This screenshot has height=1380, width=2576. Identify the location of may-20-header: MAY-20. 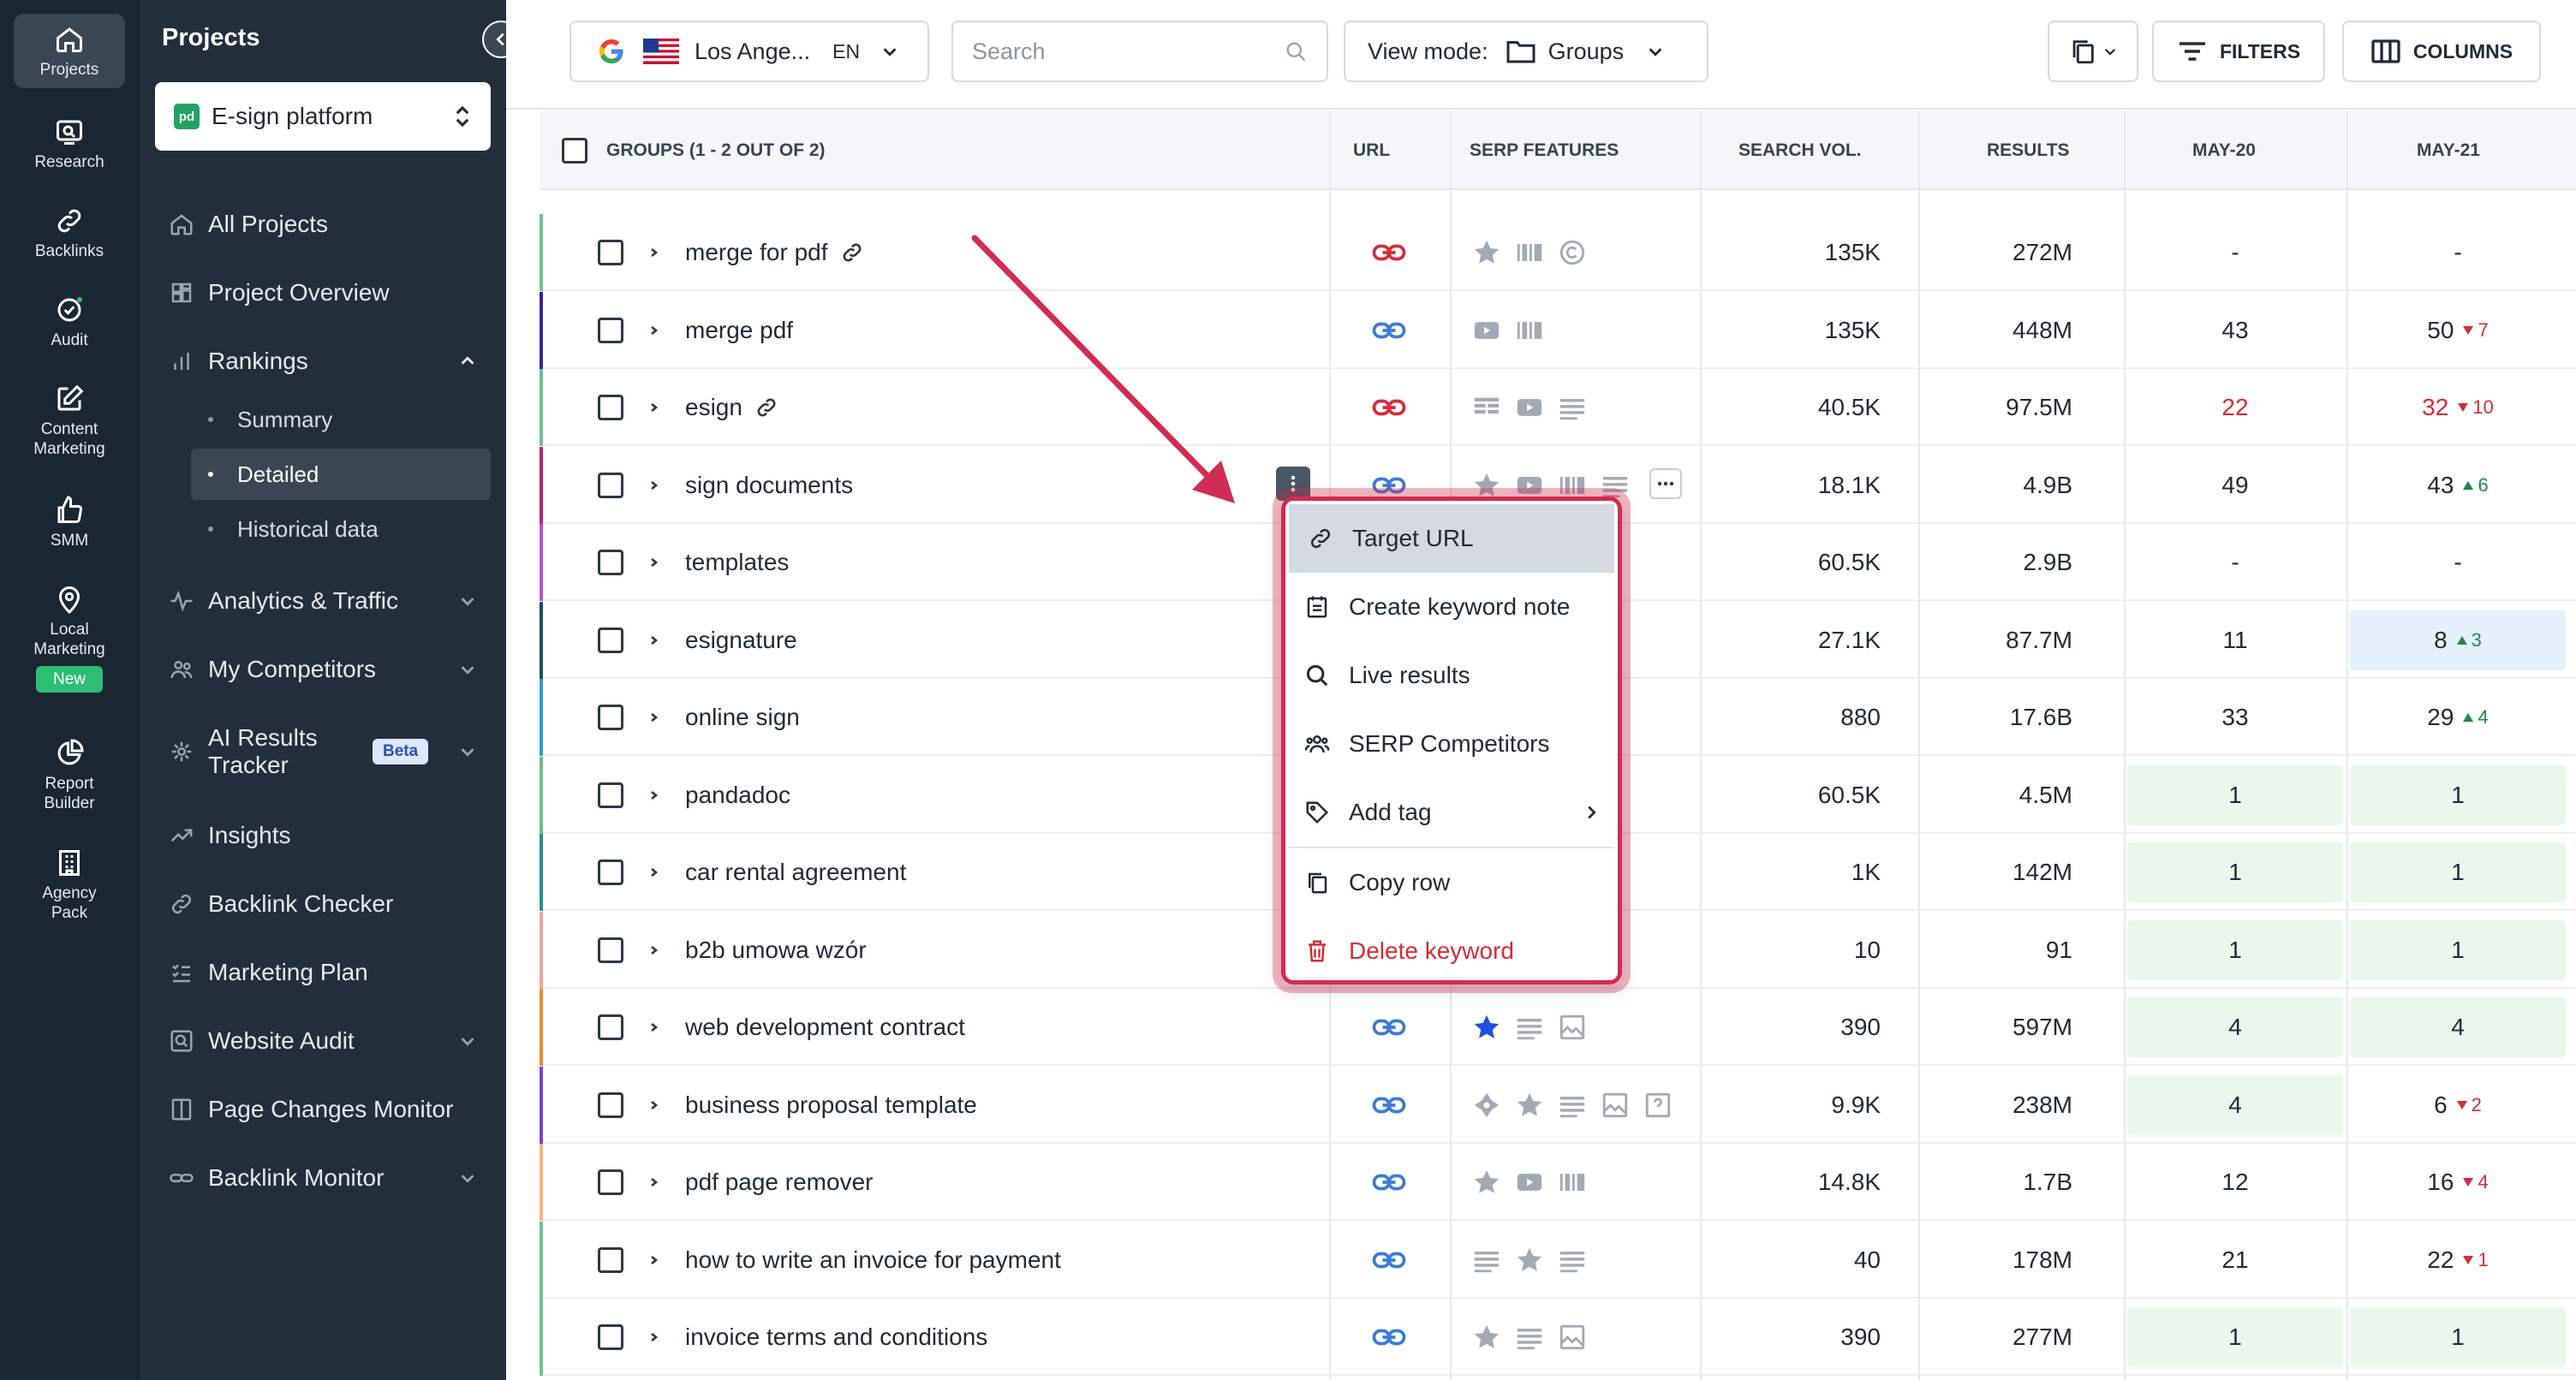
(2224, 150).